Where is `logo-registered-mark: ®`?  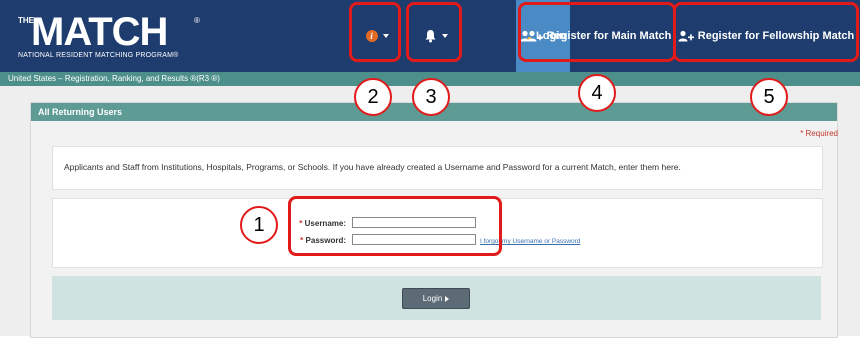
logo-registered-mark: ® is located at coordinates (197, 20).